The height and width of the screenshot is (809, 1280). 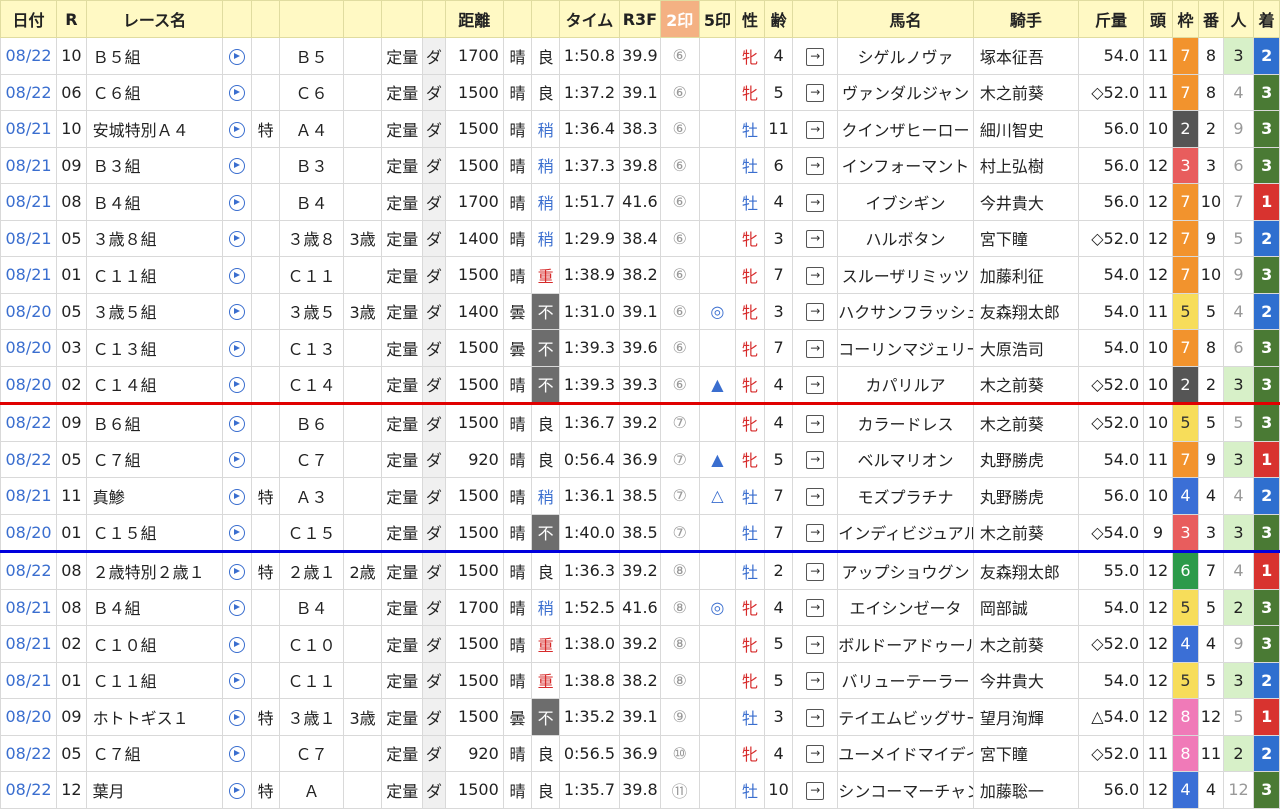 What do you see at coordinates (154, 19) in the screenshot?
I see `col-race-name: レース名` at bounding box center [154, 19].